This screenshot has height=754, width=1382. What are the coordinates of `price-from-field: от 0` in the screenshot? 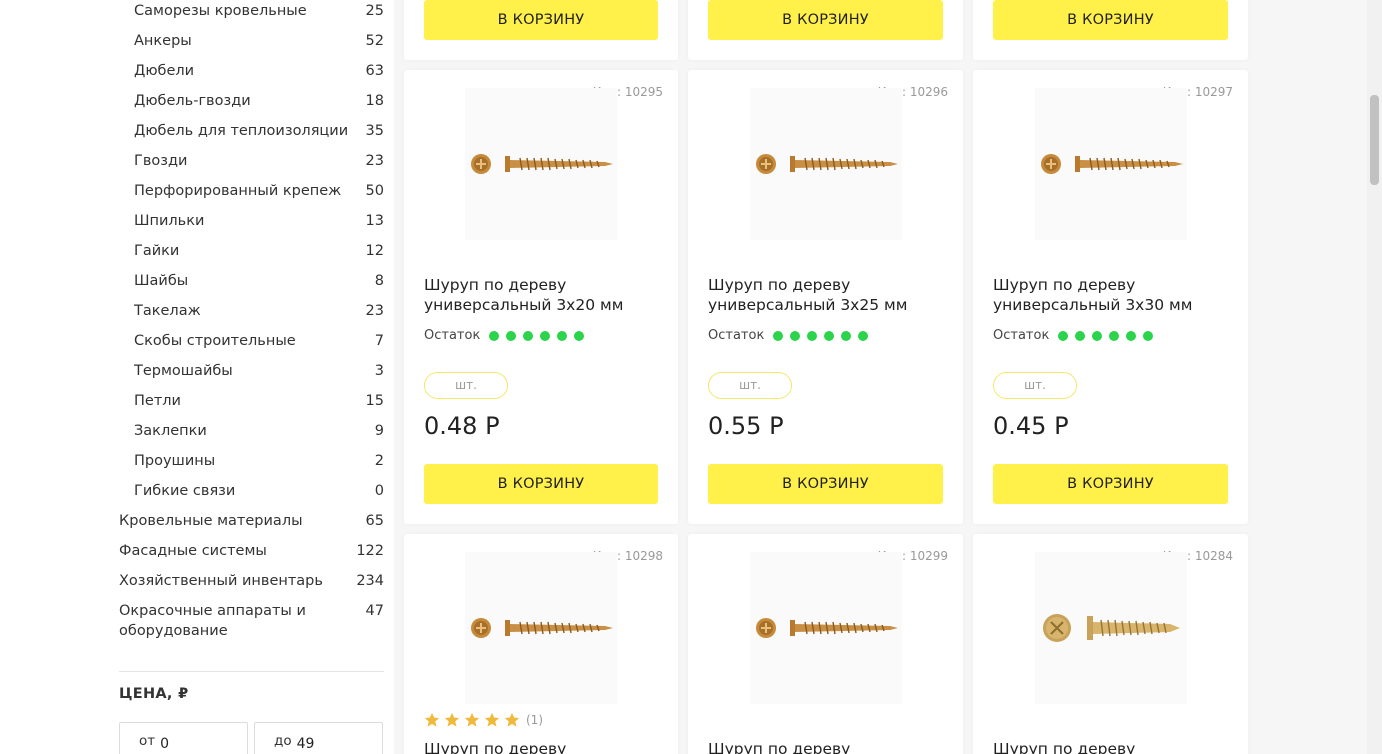 It's located at (183, 738).